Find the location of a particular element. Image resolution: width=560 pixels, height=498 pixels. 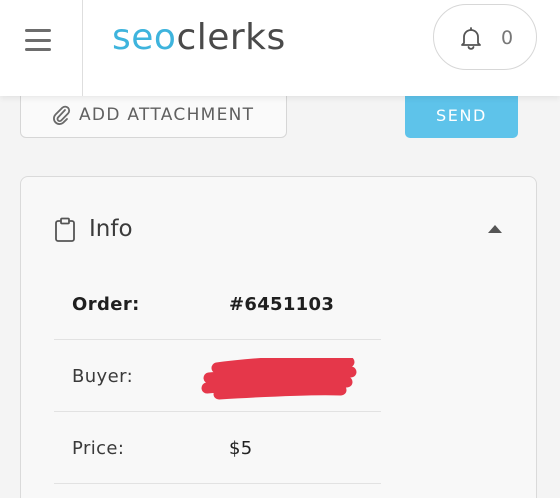

info-row-buyer: Buyer: is located at coordinates (217, 376).